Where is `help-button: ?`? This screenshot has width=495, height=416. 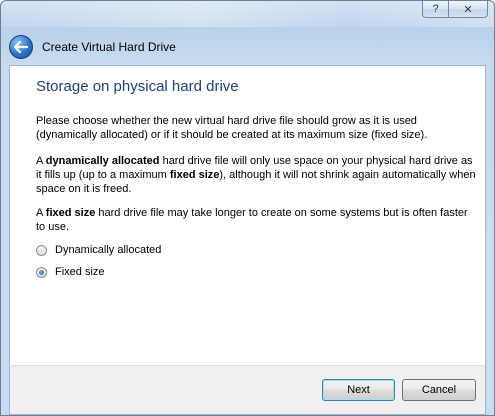
help-button: ? is located at coordinates (435, 9).